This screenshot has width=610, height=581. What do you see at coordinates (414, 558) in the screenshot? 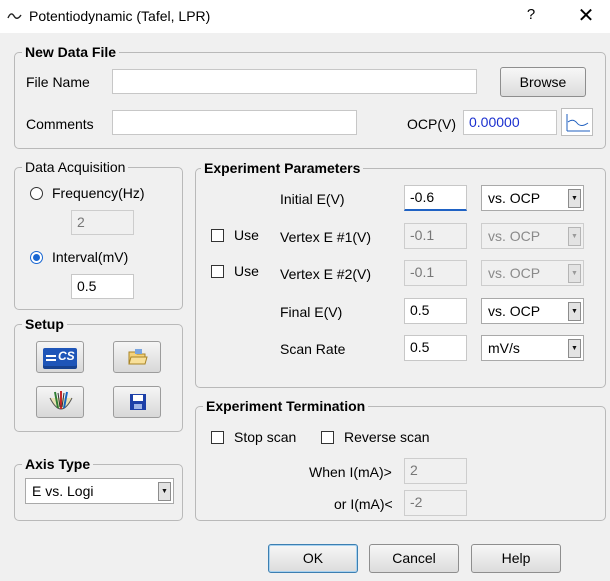
I see `cancel-button: Cancel` at bounding box center [414, 558].